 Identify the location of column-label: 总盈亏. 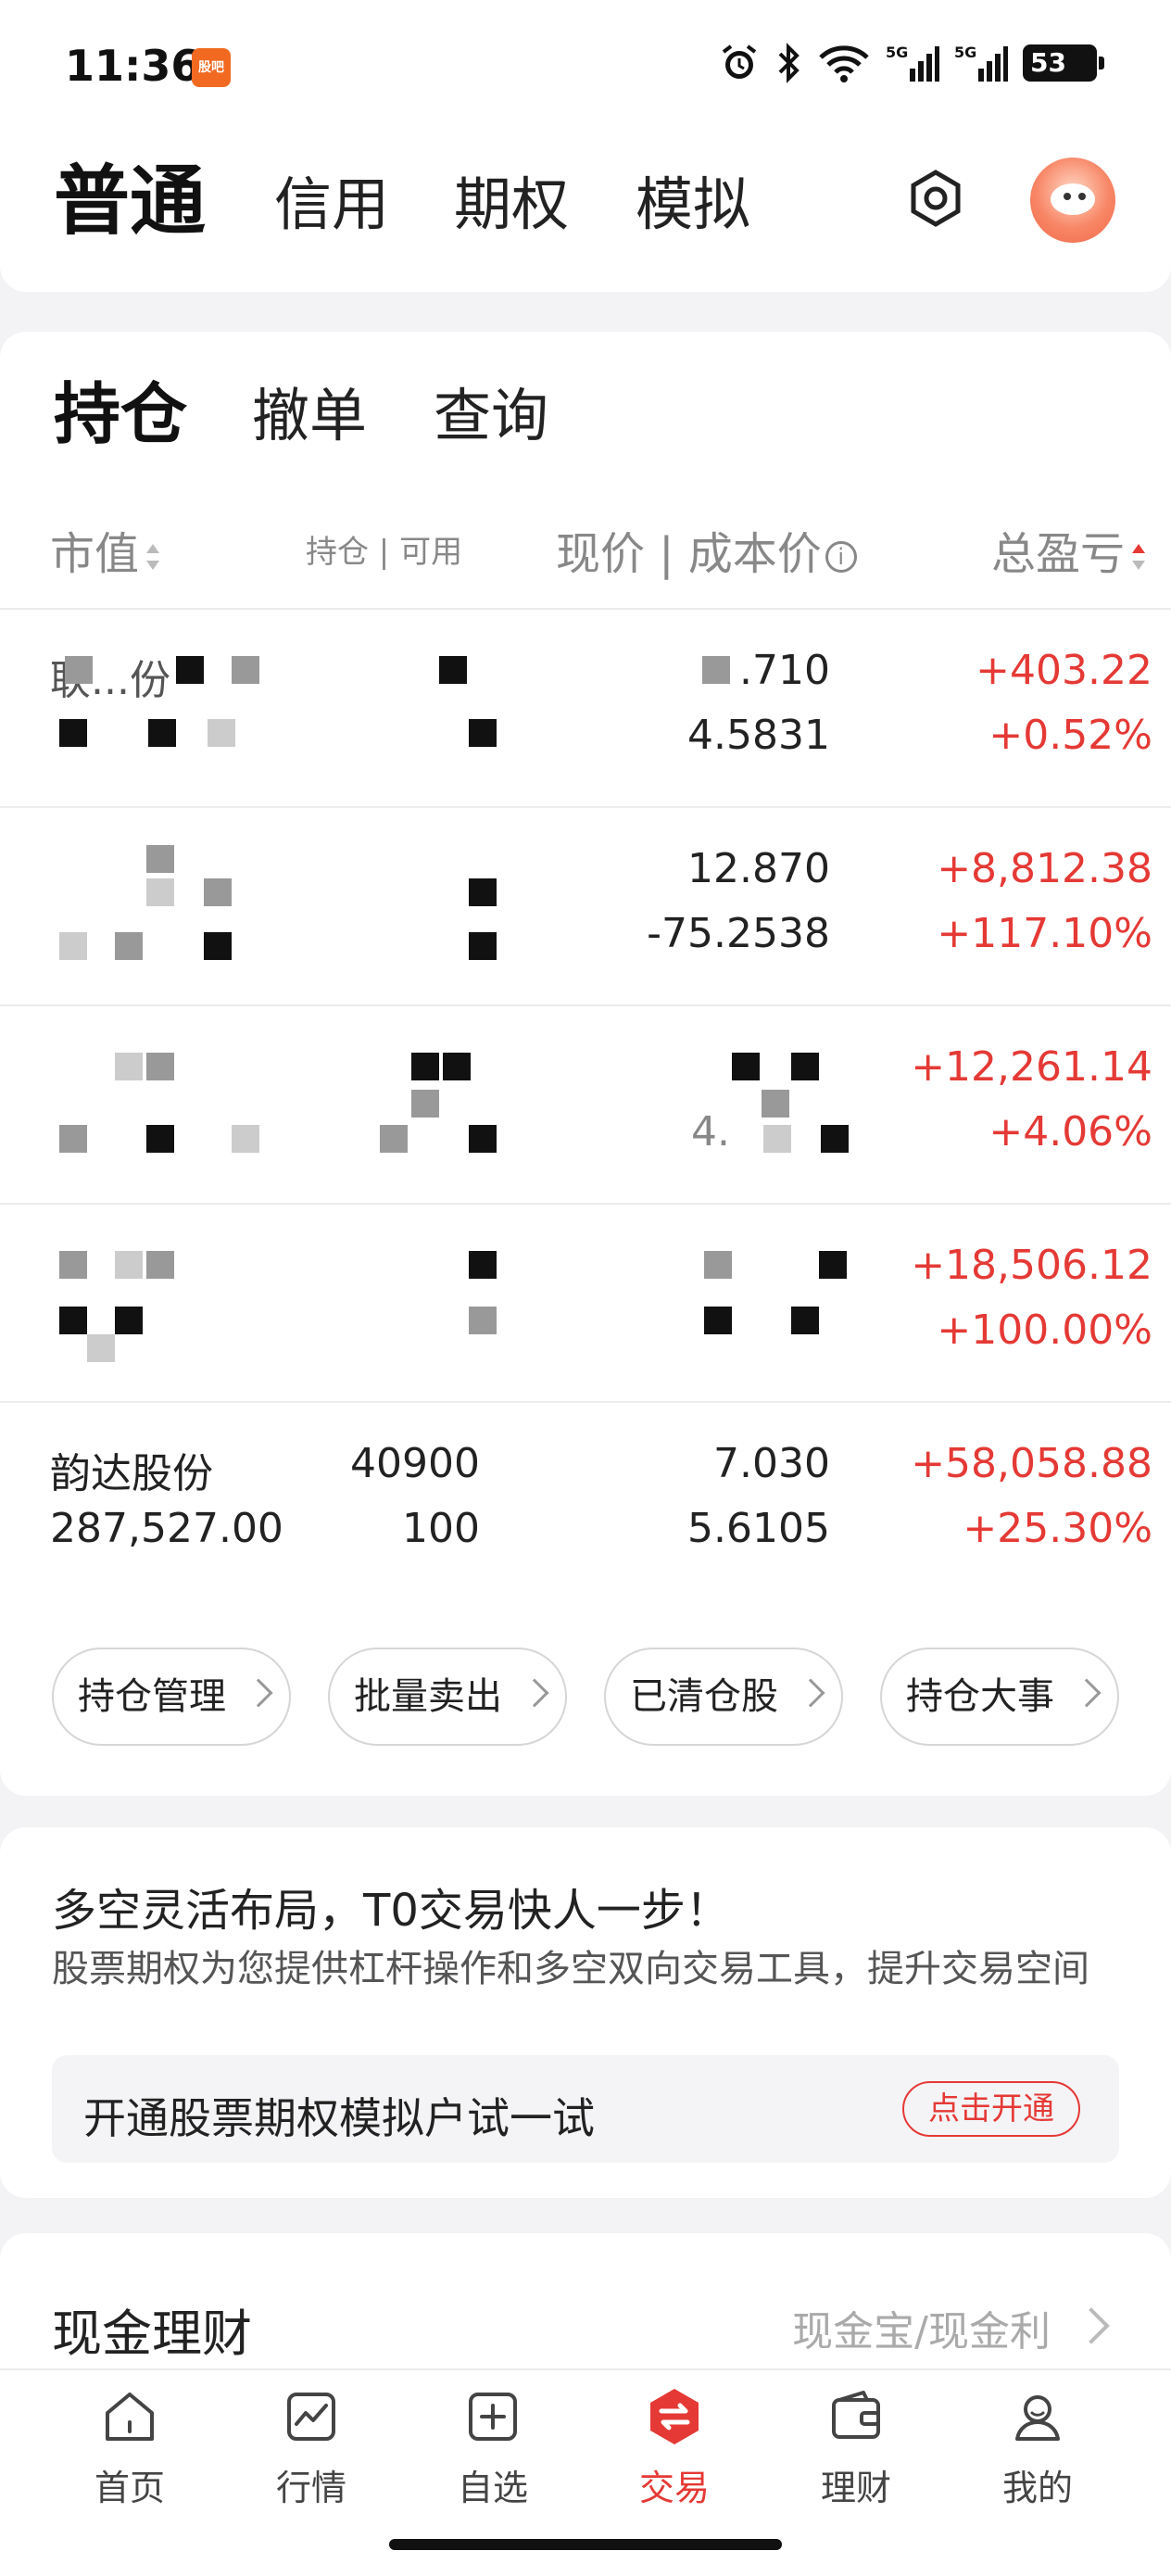
(1059, 554).